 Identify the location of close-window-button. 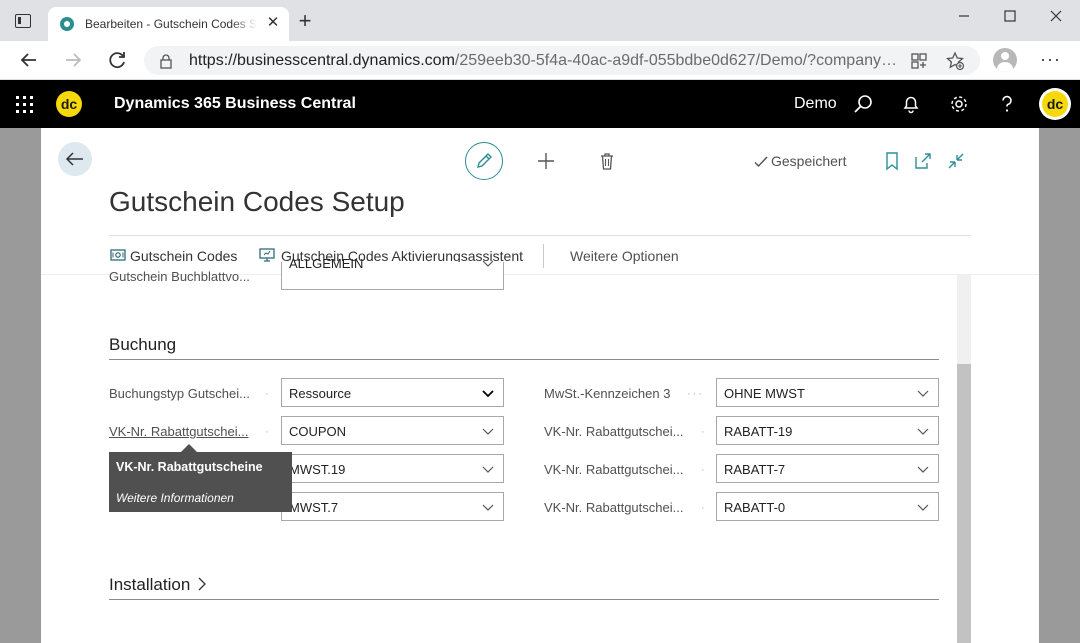
(1056, 16).